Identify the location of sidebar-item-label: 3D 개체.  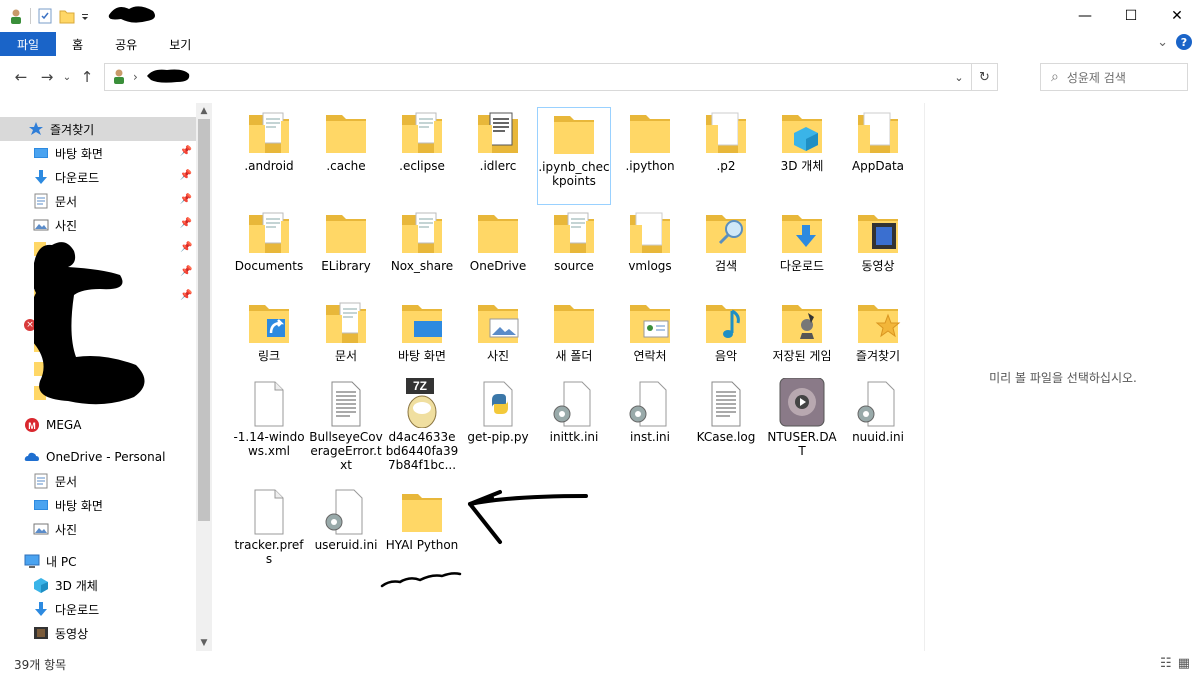
(76, 585).